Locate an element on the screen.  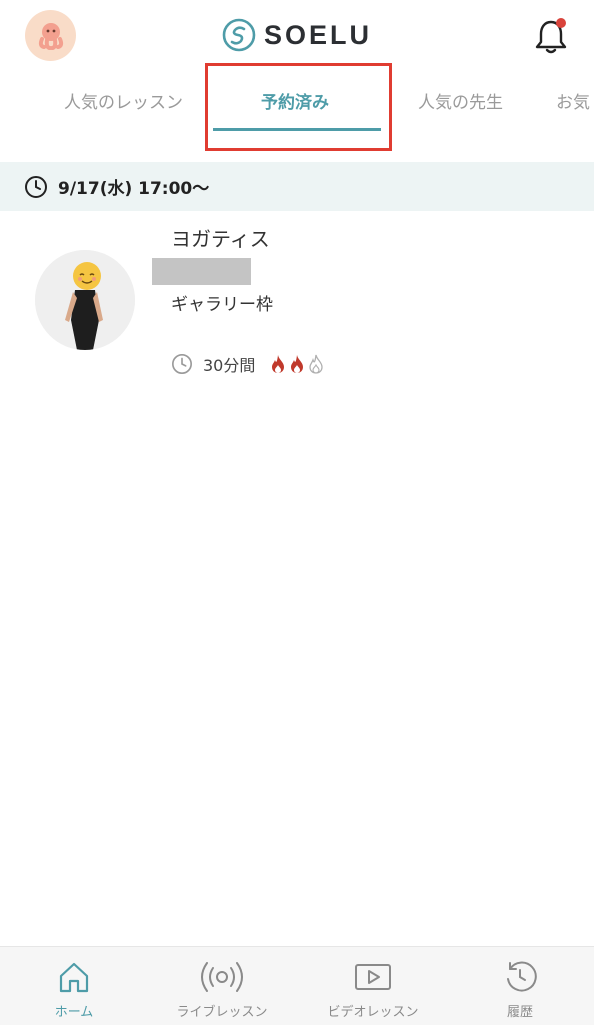
lesson-subtitle: ギャラリー枠 is located at coordinates (222, 305).